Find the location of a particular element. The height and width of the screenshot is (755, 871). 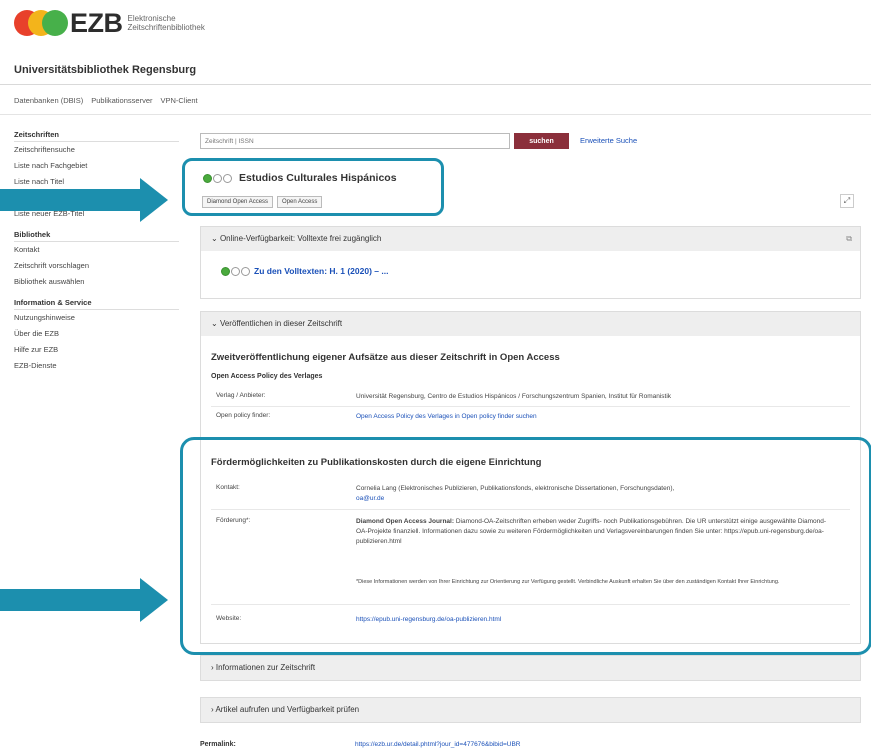

external-link-icon: ⧉ is located at coordinates (849, 239).